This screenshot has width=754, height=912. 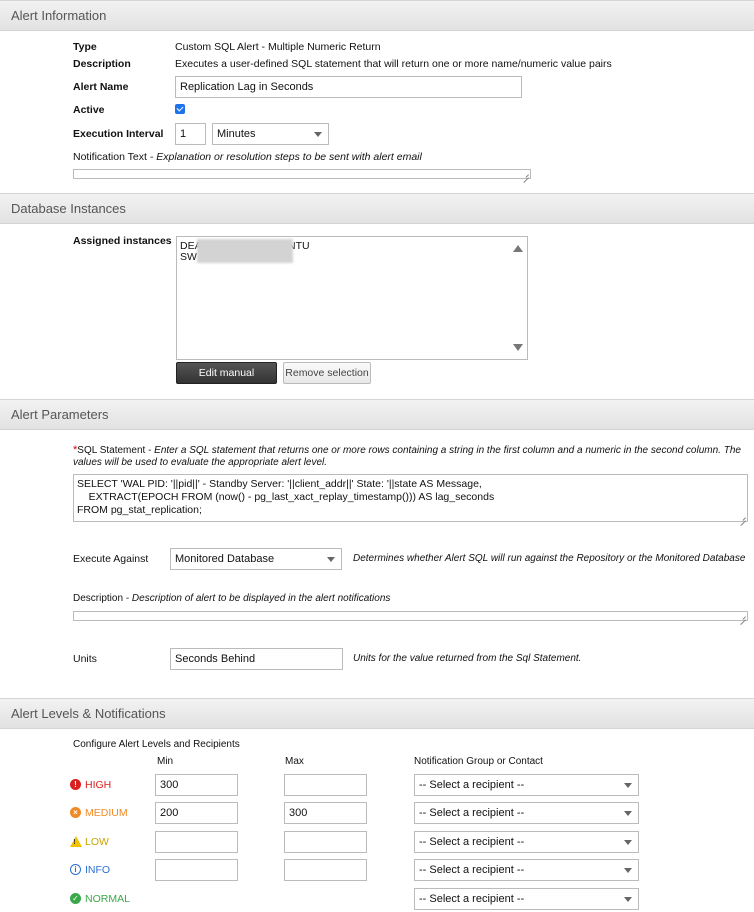 I want to click on high-max-input, so click(x=325, y=785).